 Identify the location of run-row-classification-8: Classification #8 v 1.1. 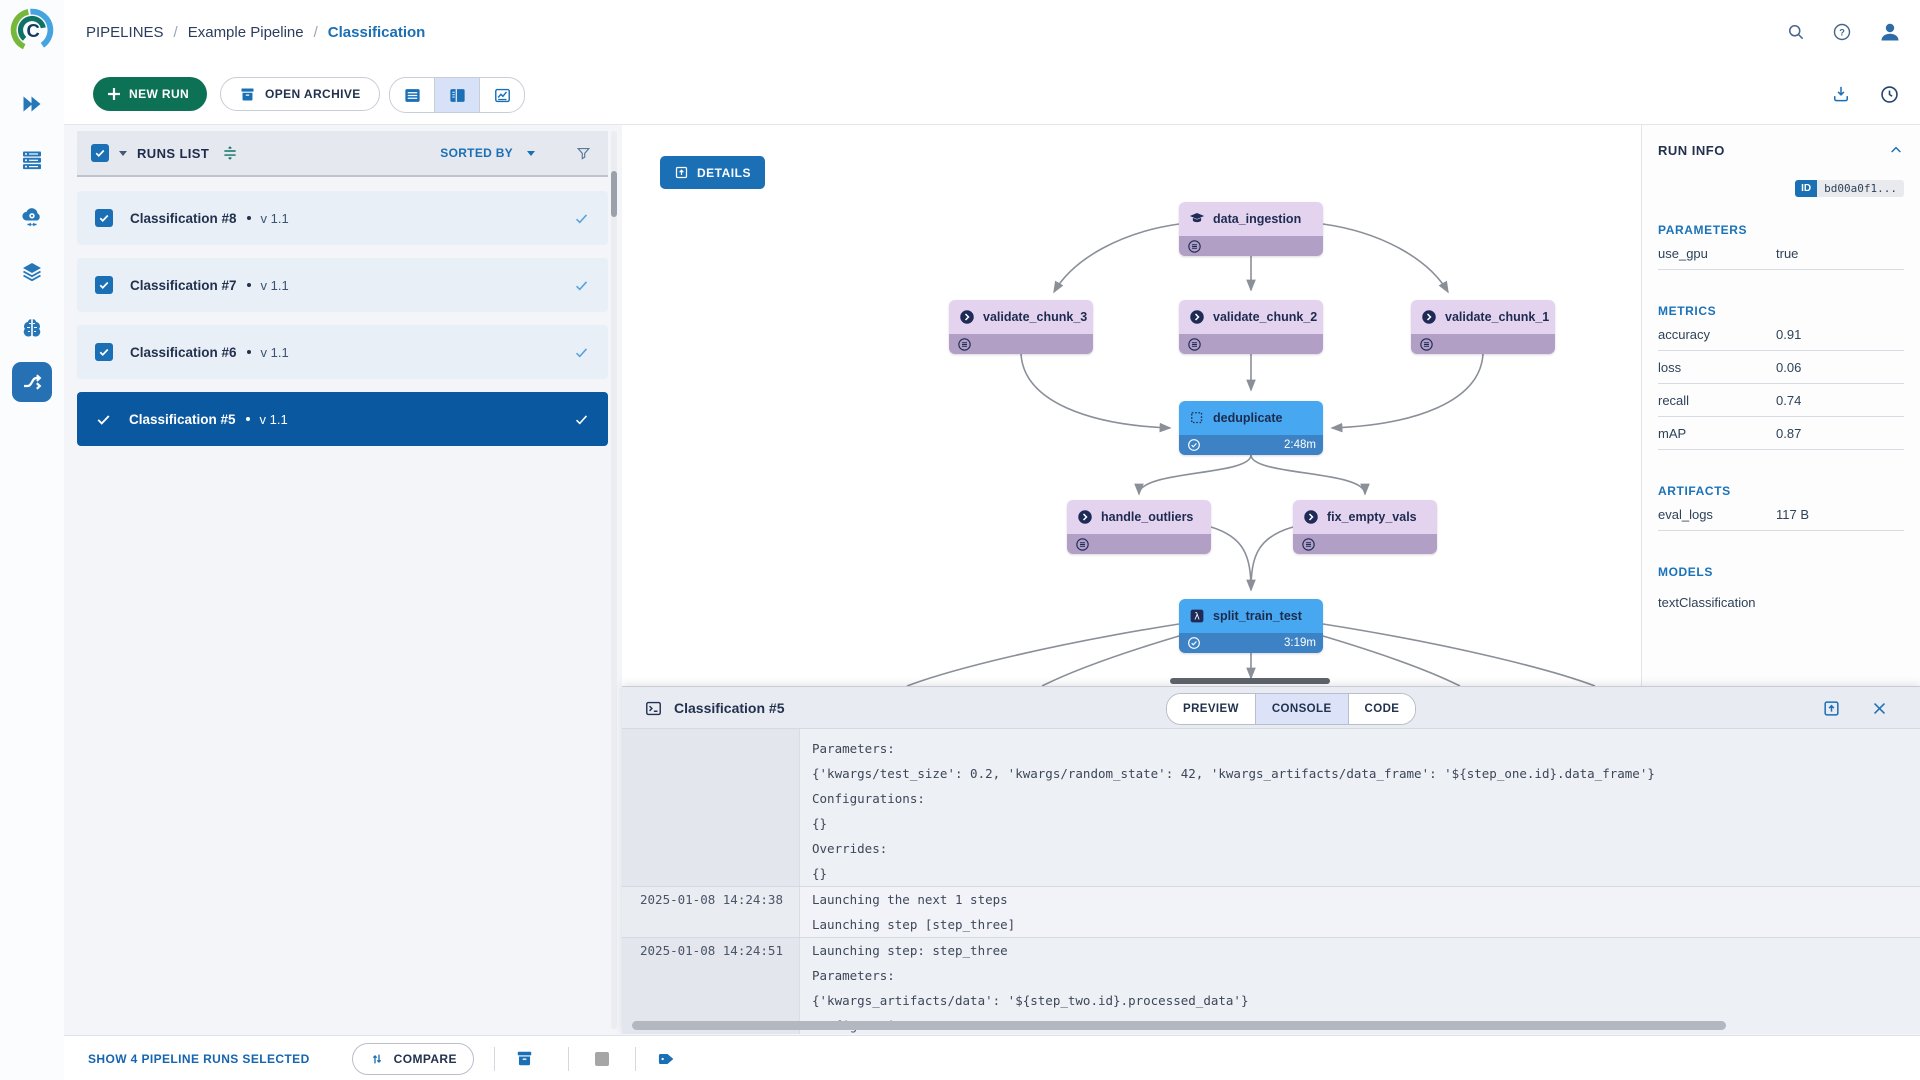
(342, 218).